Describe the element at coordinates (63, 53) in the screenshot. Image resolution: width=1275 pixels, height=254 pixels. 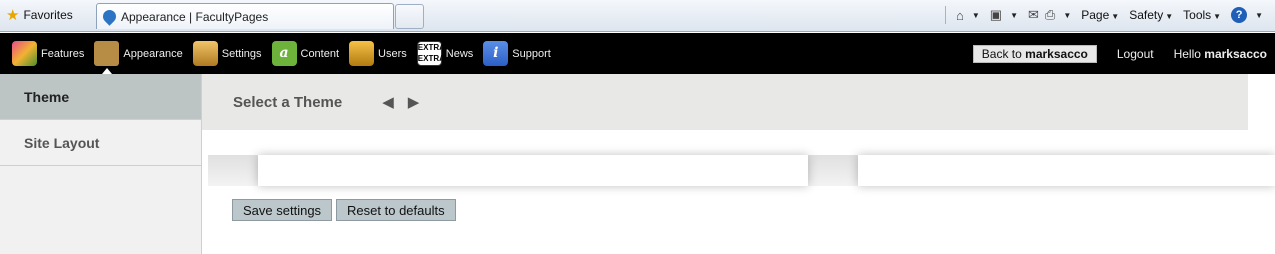
I see `nav-label: Features` at that location.